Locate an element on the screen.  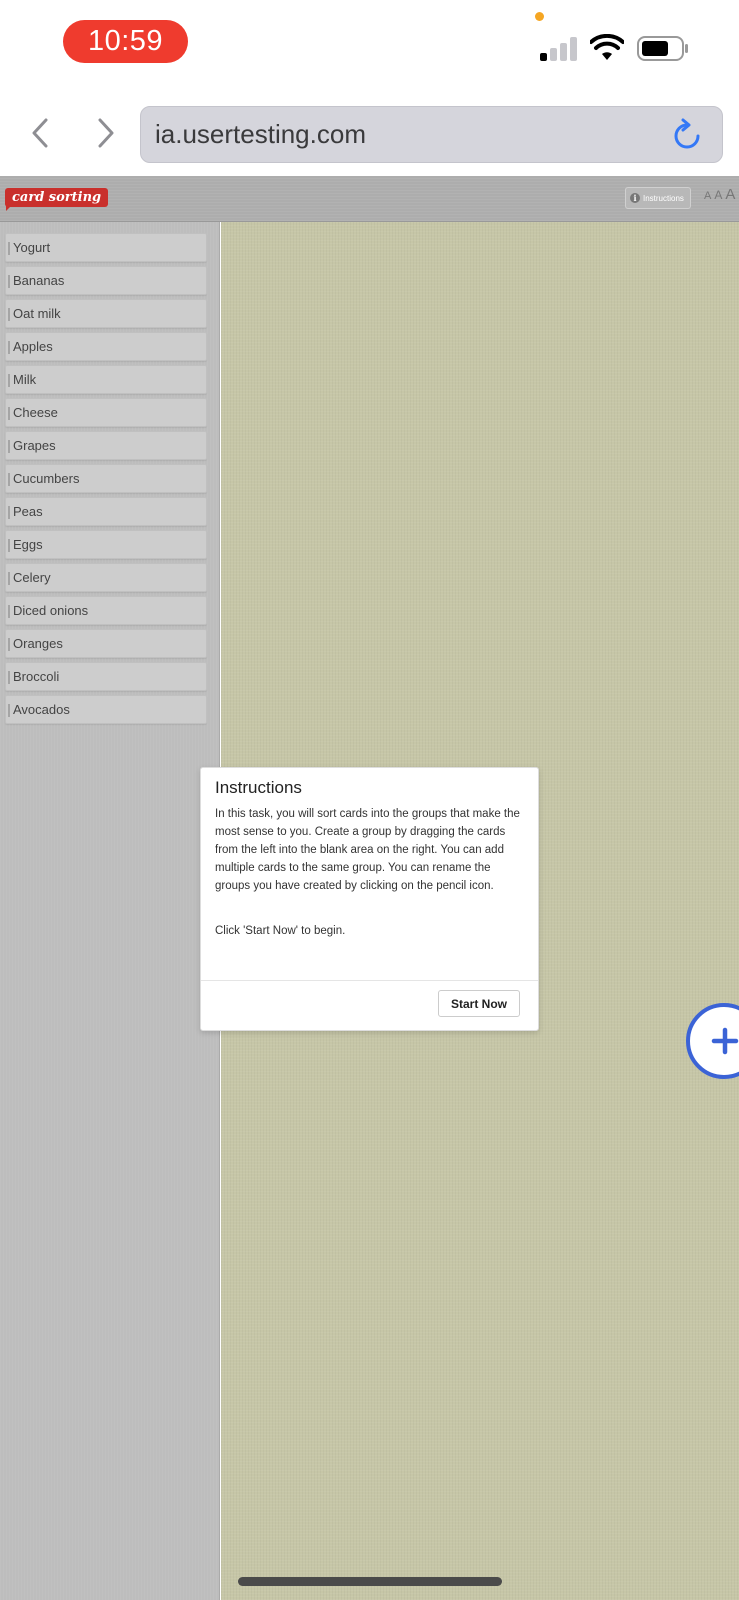
forward-chevron-icon is located at coordinates (105, 133).